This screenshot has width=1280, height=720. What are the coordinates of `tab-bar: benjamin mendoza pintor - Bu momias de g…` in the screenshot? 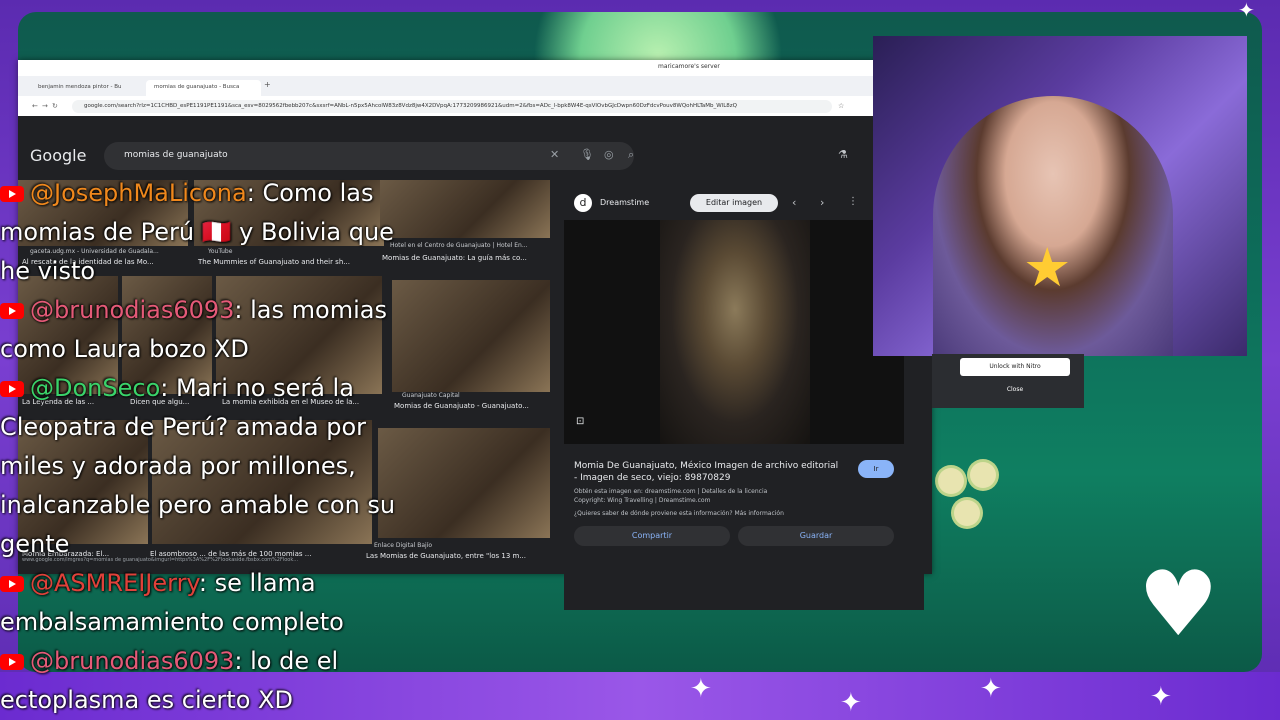 It's located at (446, 86).